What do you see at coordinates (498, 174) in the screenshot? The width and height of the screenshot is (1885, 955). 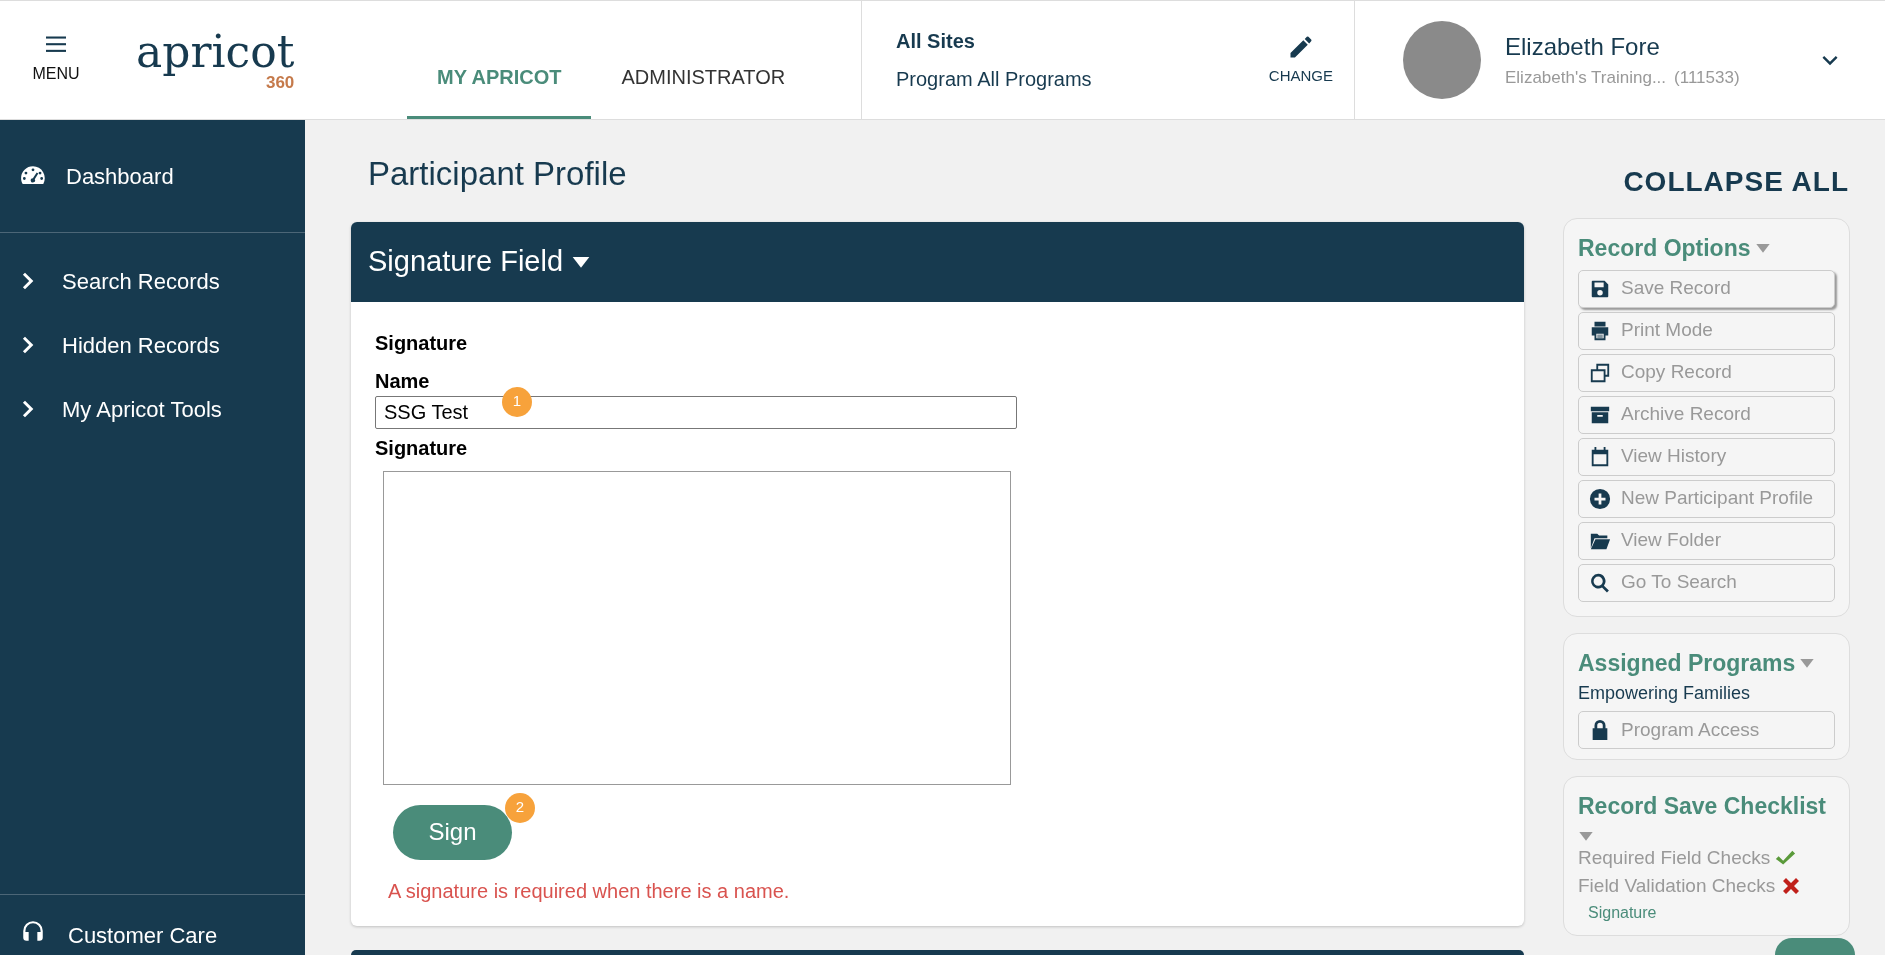 I see `page-title: Participant Profile` at bounding box center [498, 174].